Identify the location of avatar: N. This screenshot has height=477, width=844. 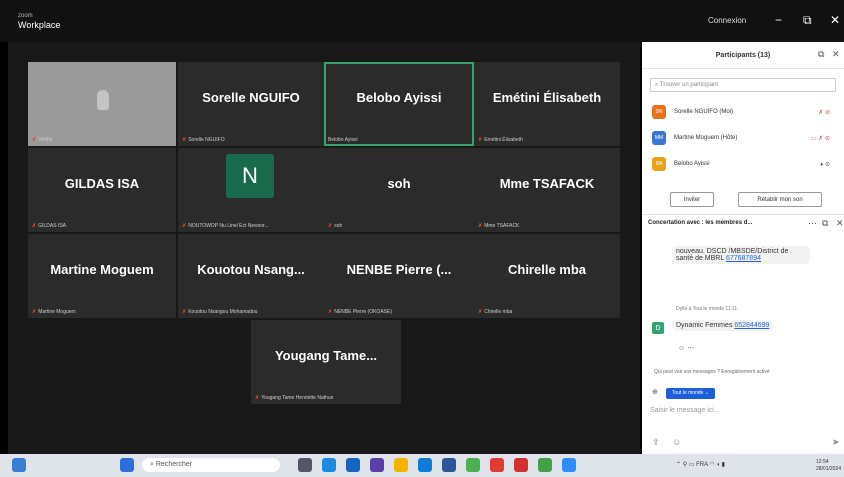
(250, 176).